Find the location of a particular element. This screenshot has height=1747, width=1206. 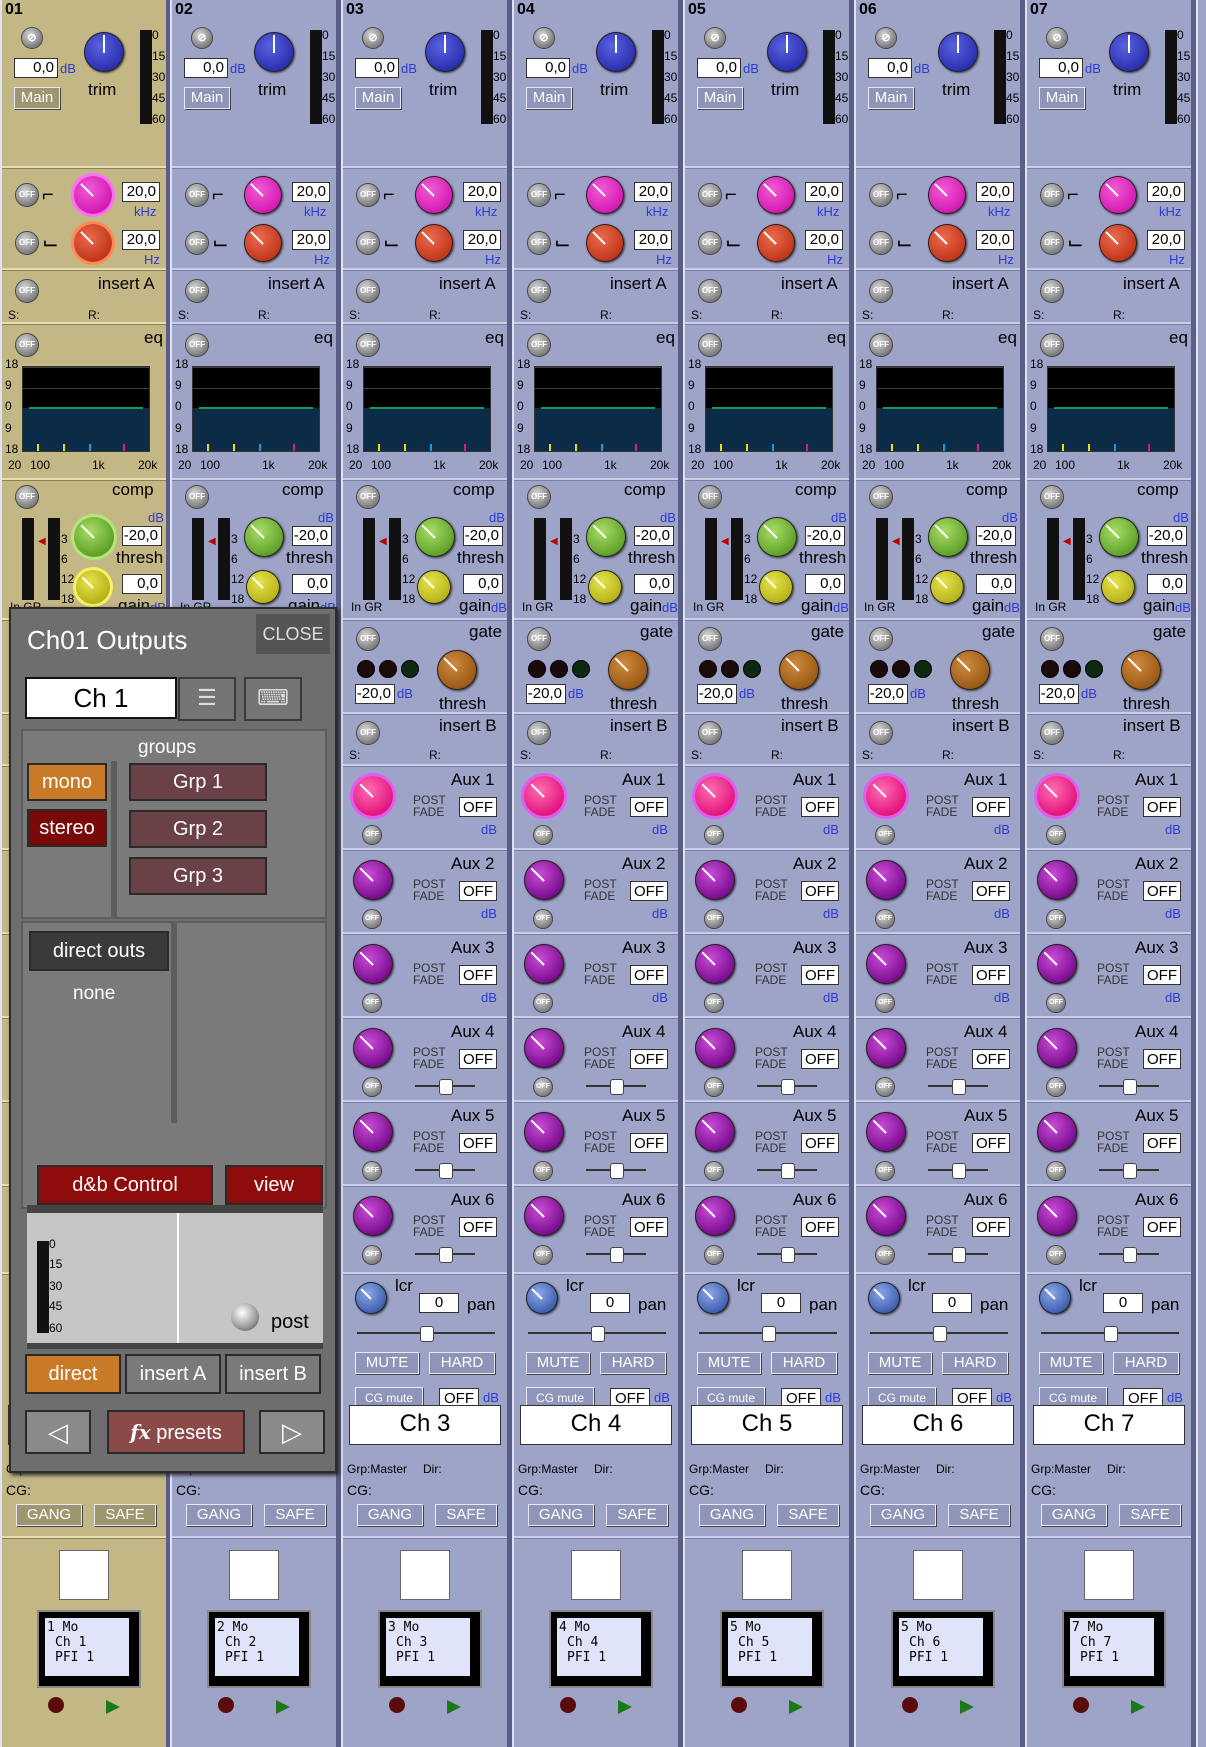

pan-value-field: 0 is located at coordinates (439, 1303).